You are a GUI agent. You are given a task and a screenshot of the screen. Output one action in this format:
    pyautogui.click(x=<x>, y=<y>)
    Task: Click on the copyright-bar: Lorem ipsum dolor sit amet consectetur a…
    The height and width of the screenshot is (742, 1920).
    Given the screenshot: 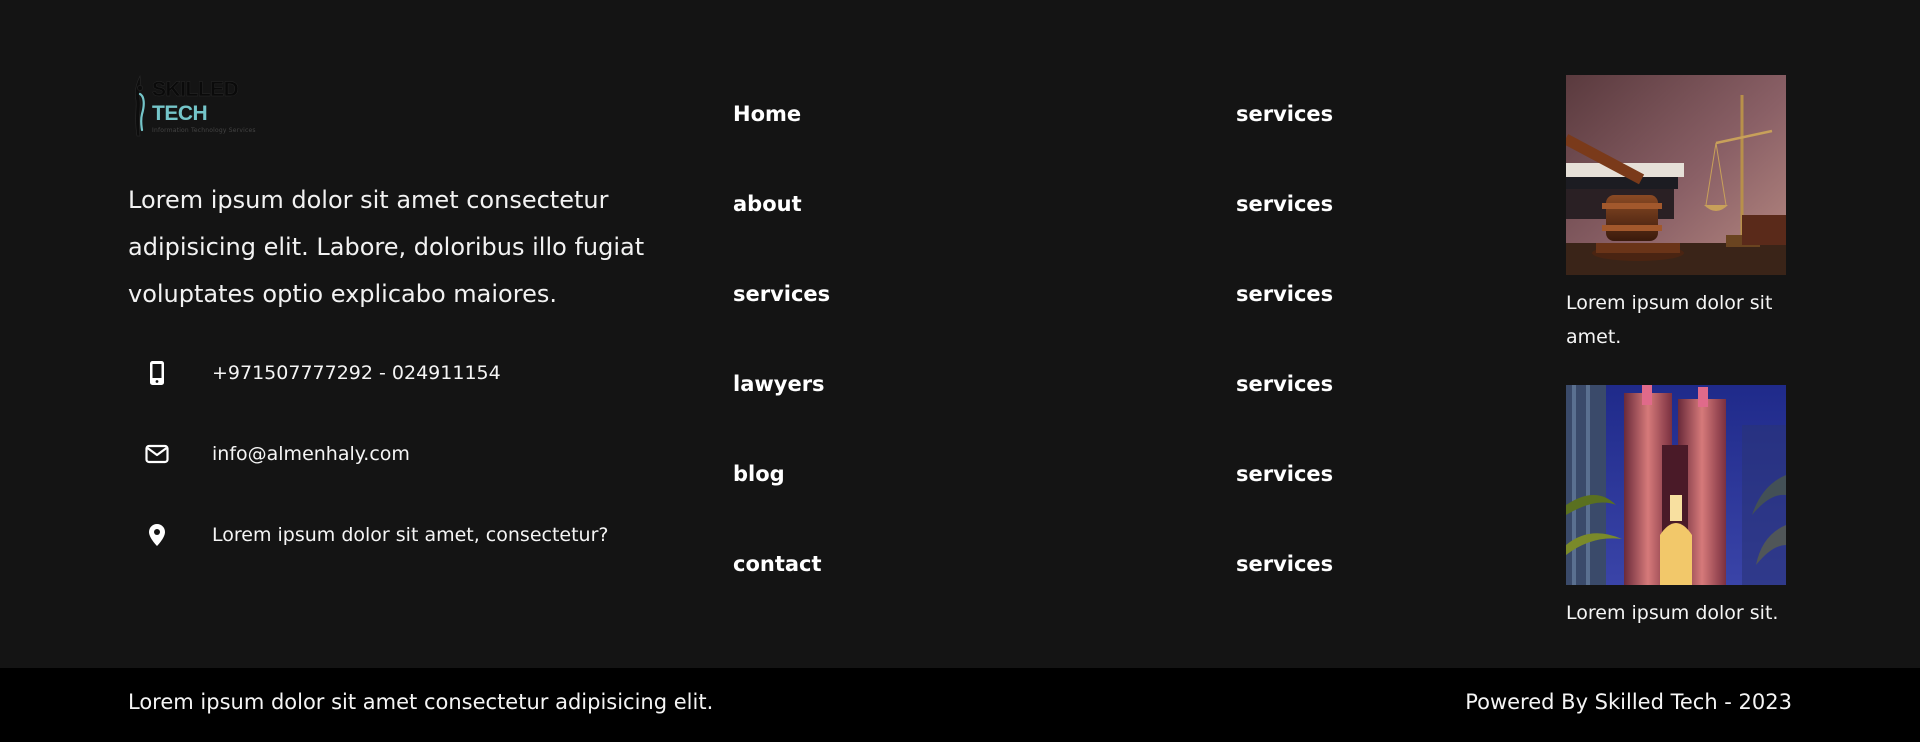 What is the action you would take?
    pyautogui.click(x=960, y=705)
    